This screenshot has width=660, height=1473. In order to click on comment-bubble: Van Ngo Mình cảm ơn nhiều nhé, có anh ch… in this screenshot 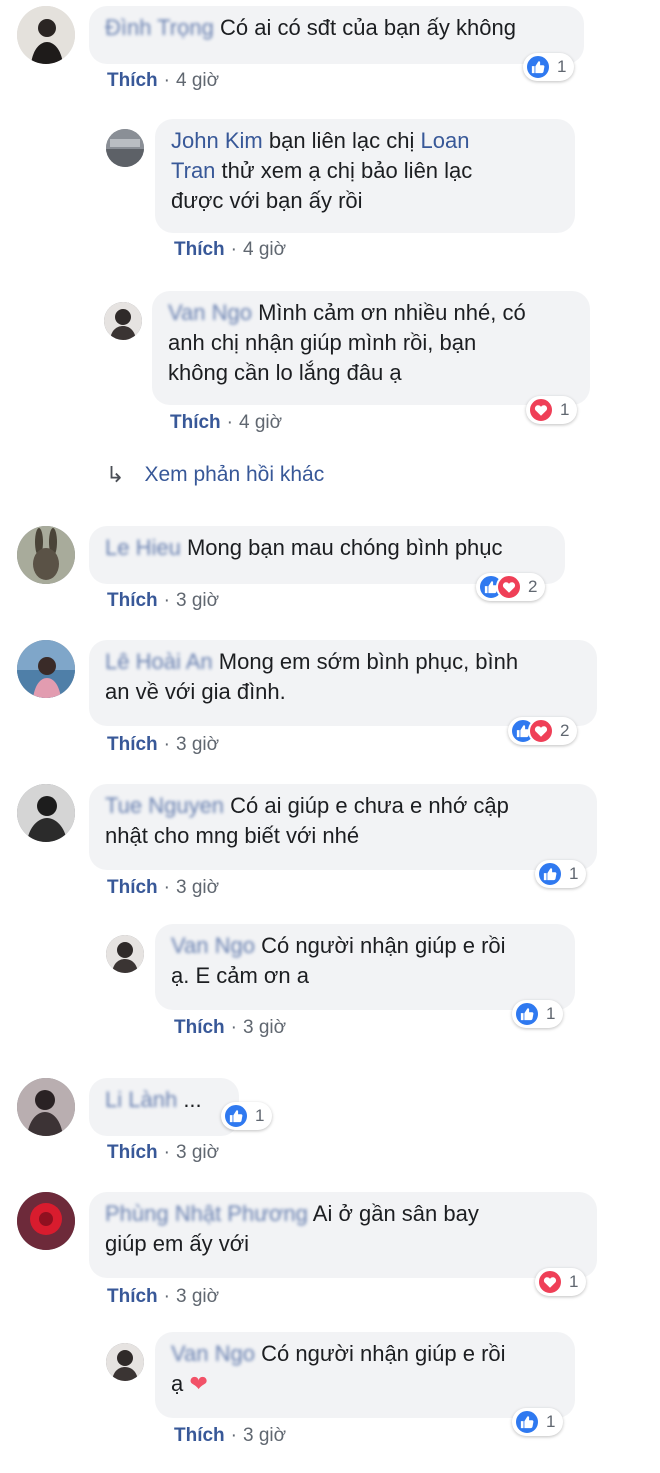, I will do `click(371, 348)`.